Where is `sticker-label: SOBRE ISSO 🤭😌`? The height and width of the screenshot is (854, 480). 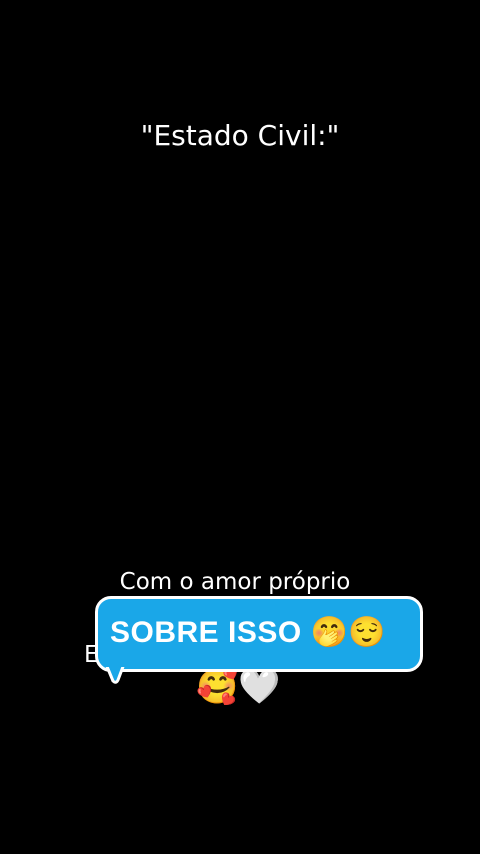
sticker-label: SOBRE ISSO 🤭😌 is located at coordinates (248, 633).